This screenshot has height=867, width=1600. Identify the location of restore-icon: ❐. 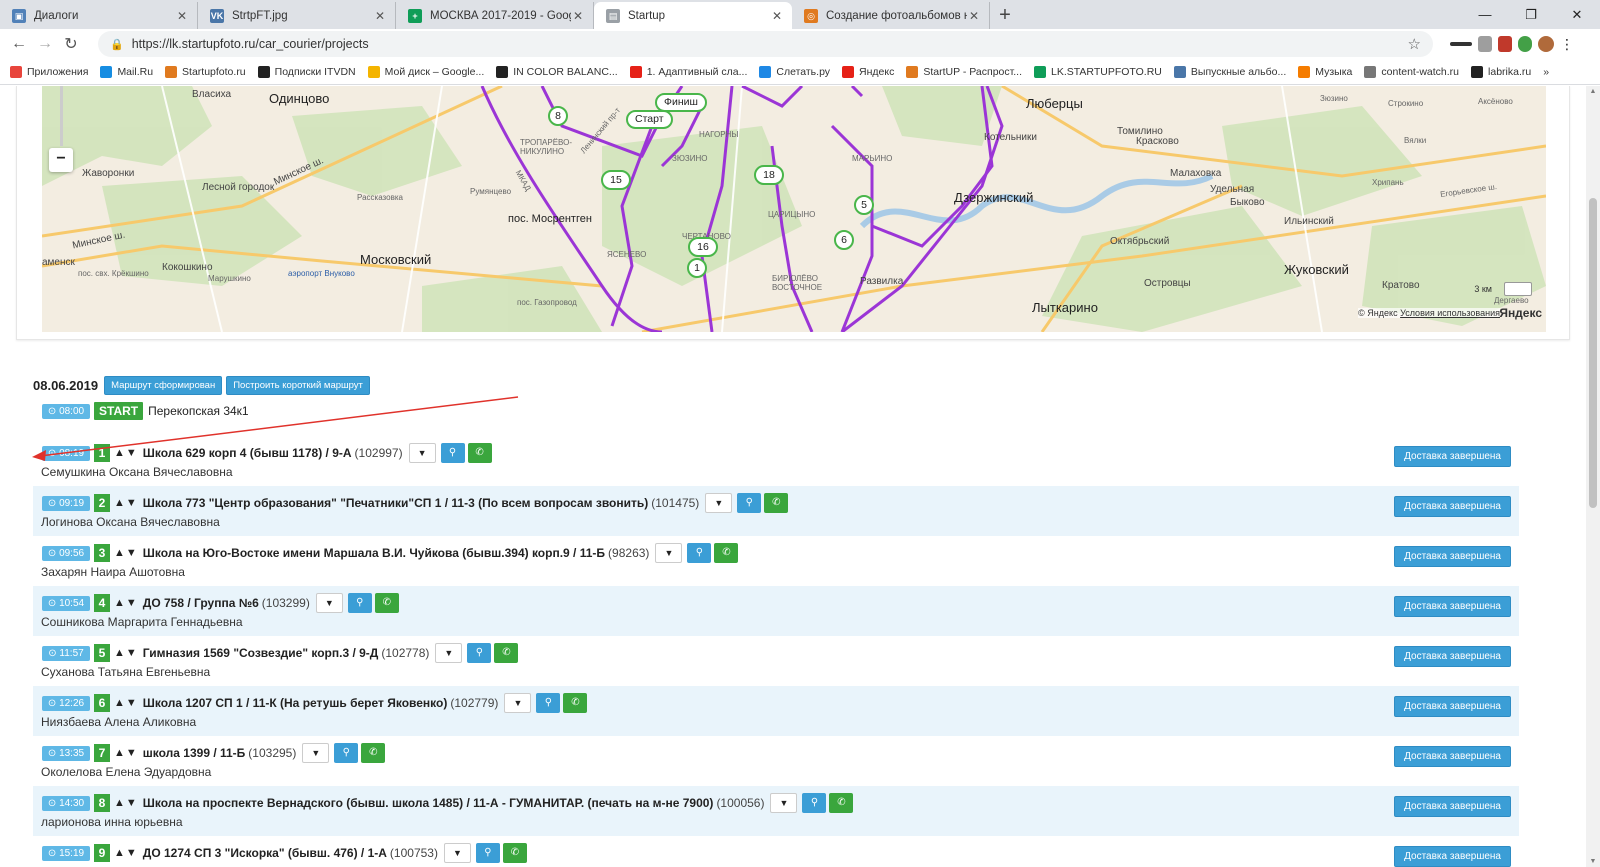
(1531, 14).